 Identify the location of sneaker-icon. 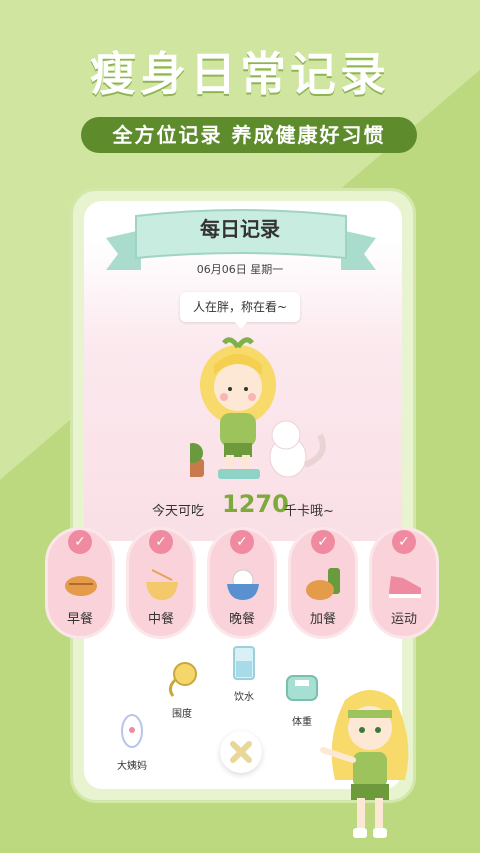
(405, 587).